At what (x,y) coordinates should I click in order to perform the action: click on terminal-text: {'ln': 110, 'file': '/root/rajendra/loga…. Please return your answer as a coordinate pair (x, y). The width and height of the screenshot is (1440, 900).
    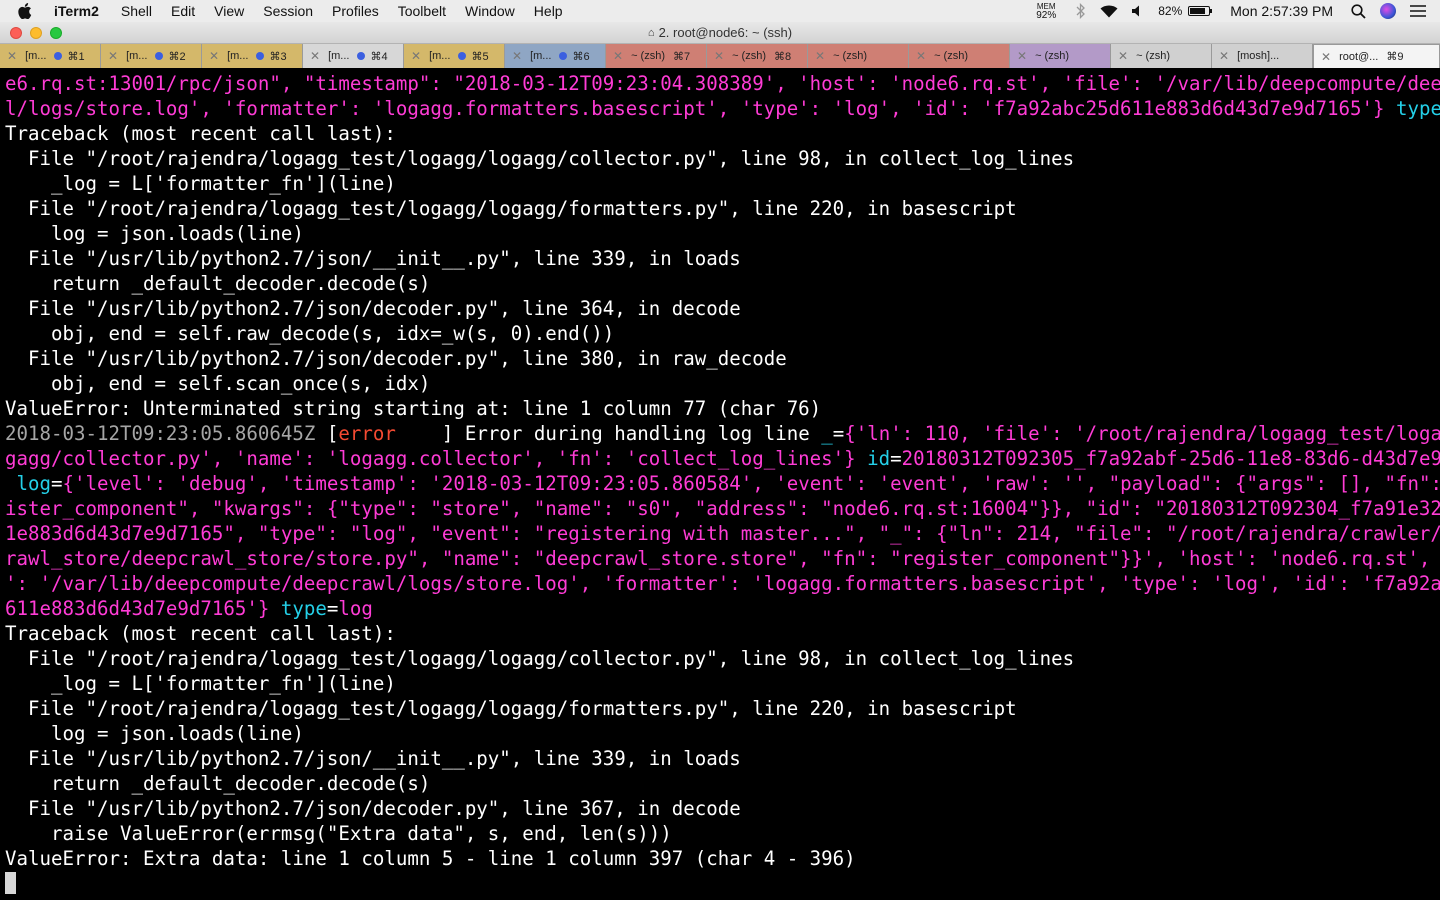
    Looking at the image, I should click on (1142, 433).